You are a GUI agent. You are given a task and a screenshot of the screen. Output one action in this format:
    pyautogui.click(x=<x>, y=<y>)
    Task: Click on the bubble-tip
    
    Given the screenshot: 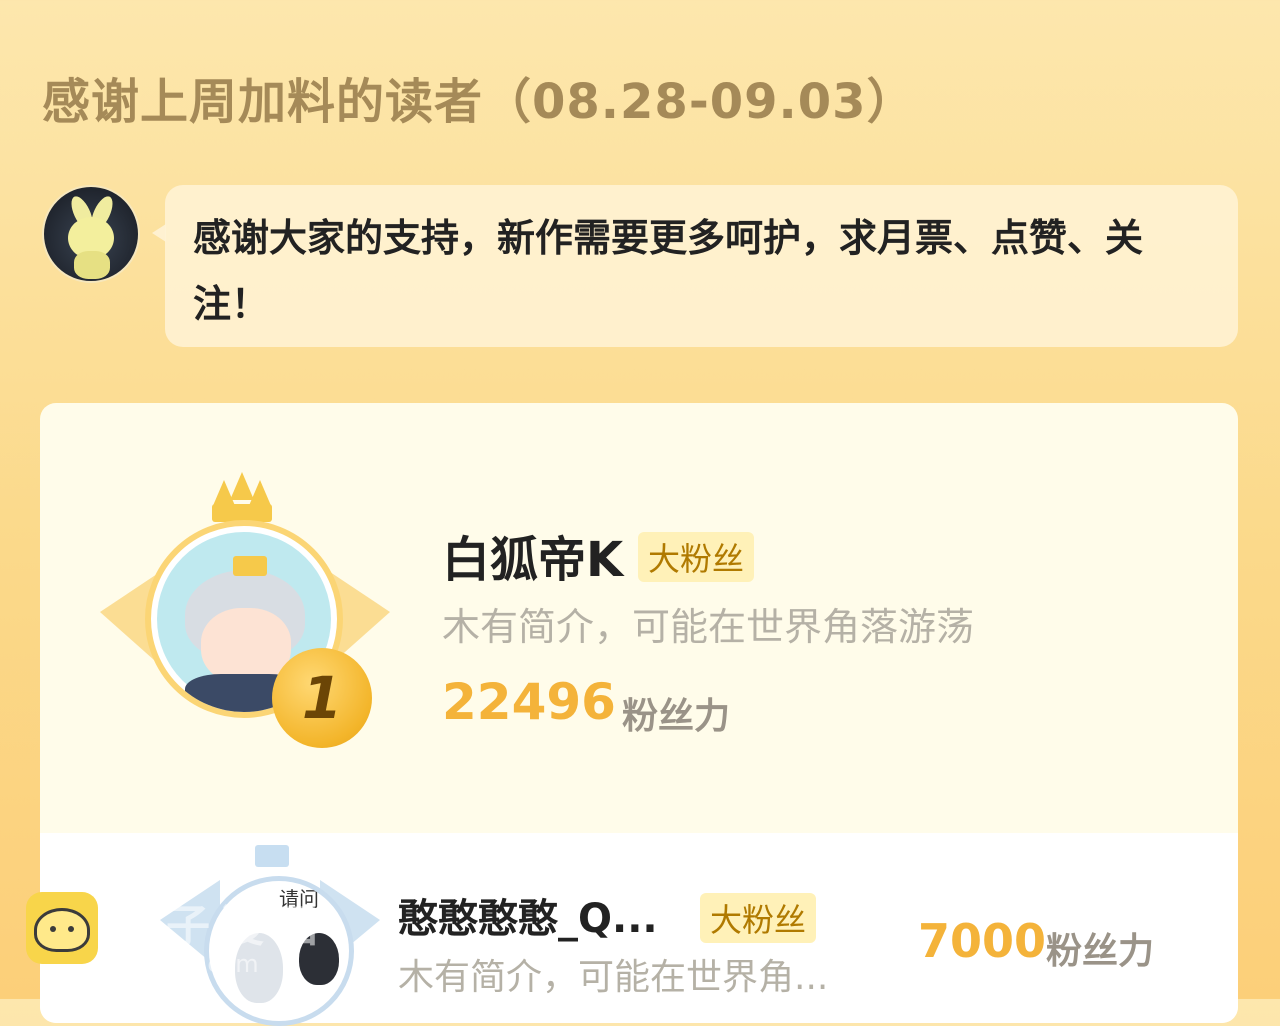 What is the action you would take?
    pyautogui.click(x=159, y=233)
    